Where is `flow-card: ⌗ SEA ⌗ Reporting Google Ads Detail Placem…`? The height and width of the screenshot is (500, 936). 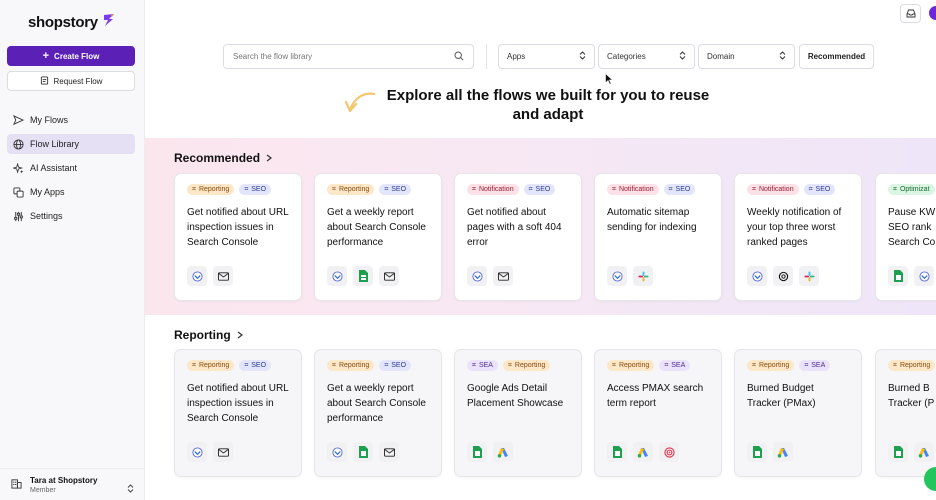
flow-card: ⌗ SEA ⌗ Reporting Google Ads Detail Placem… is located at coordinates (518, 413).